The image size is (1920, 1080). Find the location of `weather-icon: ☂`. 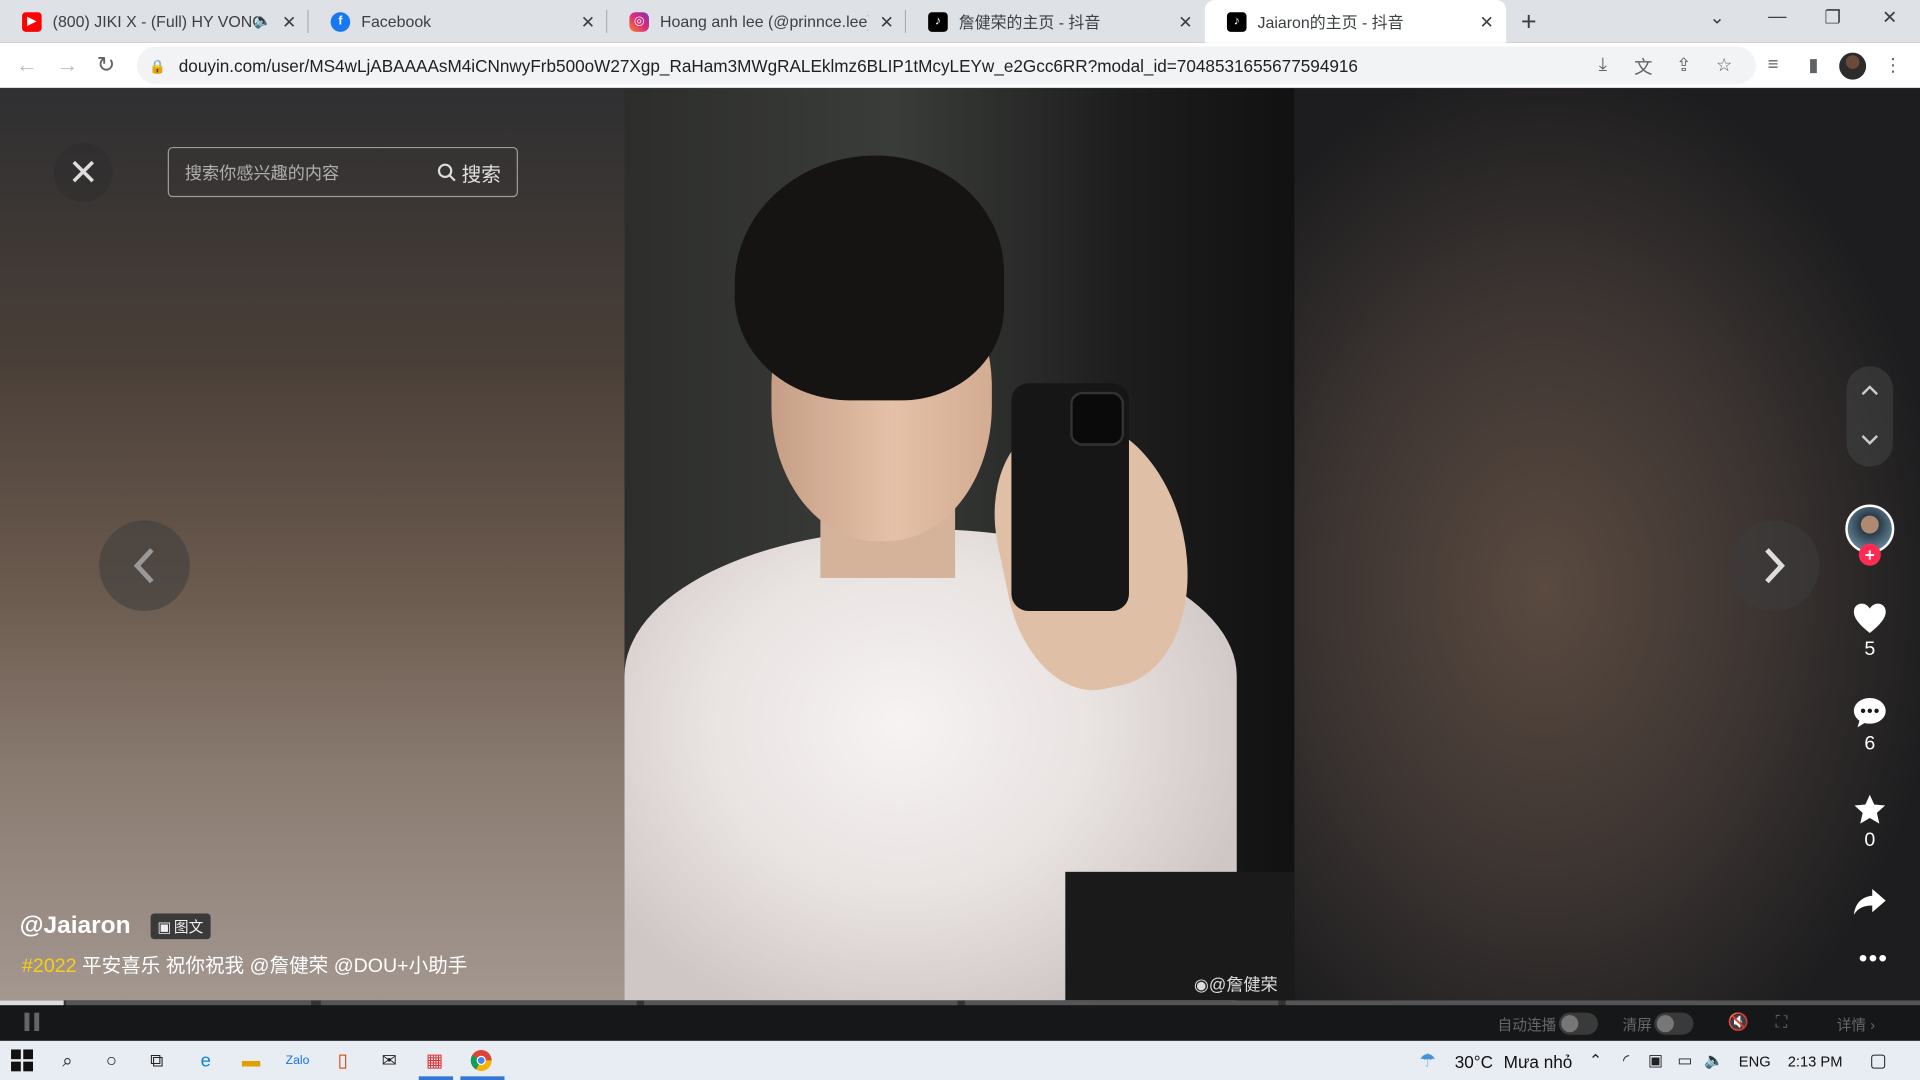

weather-icon: ☂ is located at coordinates (1428, 1060).